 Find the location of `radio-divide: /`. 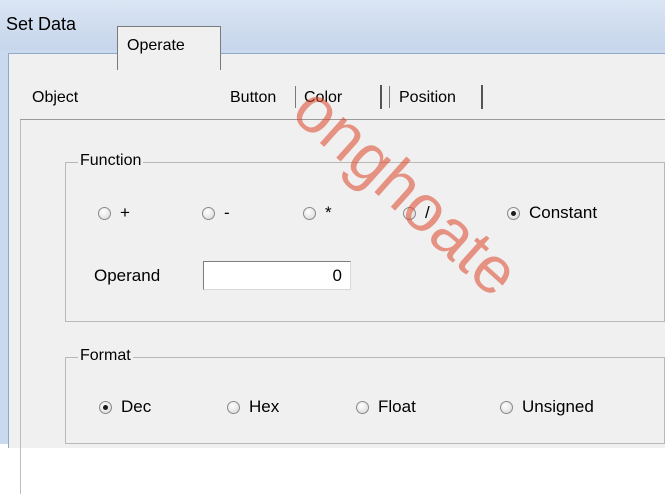

radio-divide: / is located at coordinates (416, 213).